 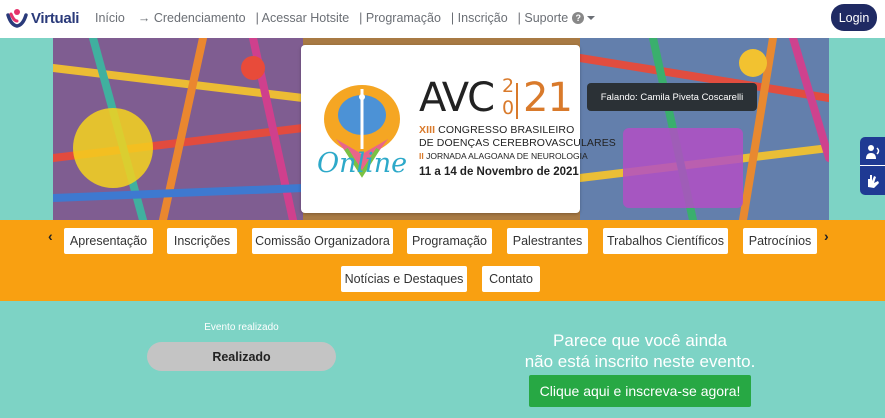 What do you see at coordinates (400, 18) in the screenshot?
I see `nav-programacao: | Programação` at bounding box center [400, 18].